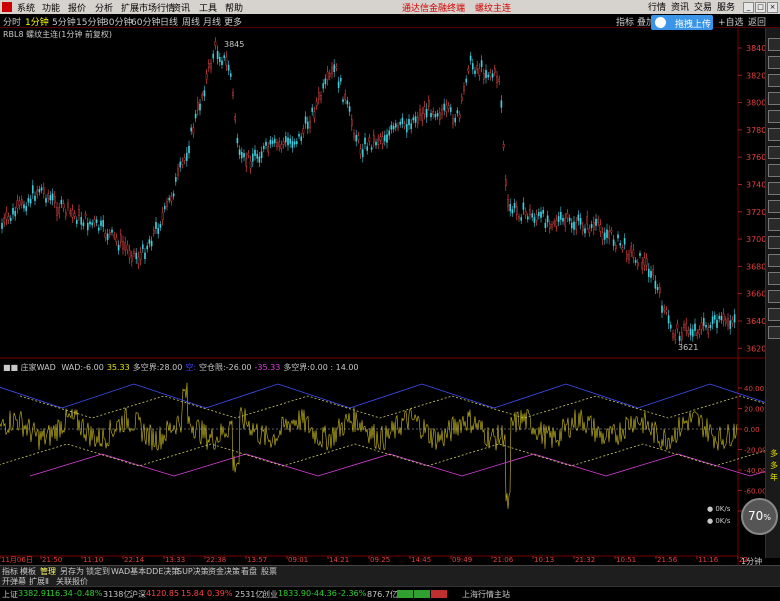 Image resolution: width=780 pixels, height=601 pixels. What do you see at coordinates (117, 21) in the screenshot?
I see `period-30min: 30分钟` at bounding box center [117, 21].